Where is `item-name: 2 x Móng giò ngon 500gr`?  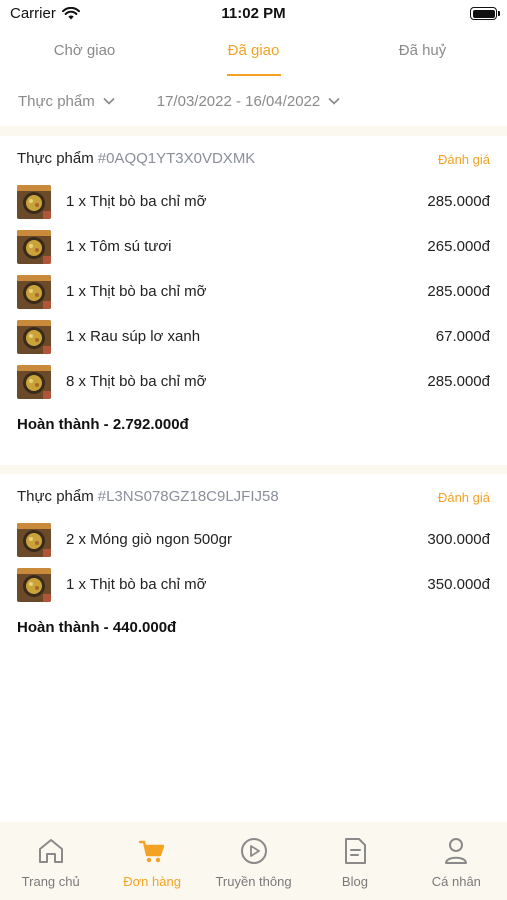 item-name: 2 x Móng giò ngon 500gr is located at coordinates (149, 539).